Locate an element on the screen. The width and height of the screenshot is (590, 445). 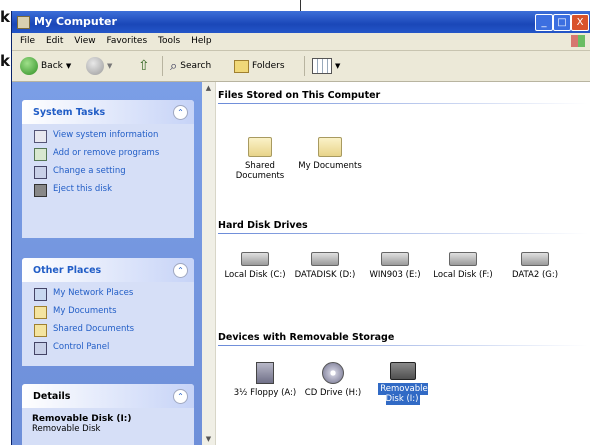
task-label: Eject this disk is located at coordinates (82, 189).